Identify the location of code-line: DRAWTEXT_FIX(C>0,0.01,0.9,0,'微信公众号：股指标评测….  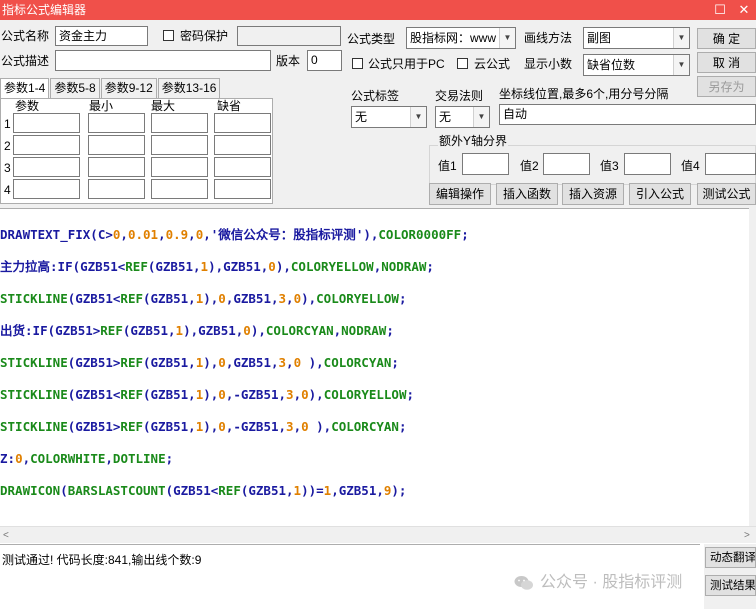
(234, 235).